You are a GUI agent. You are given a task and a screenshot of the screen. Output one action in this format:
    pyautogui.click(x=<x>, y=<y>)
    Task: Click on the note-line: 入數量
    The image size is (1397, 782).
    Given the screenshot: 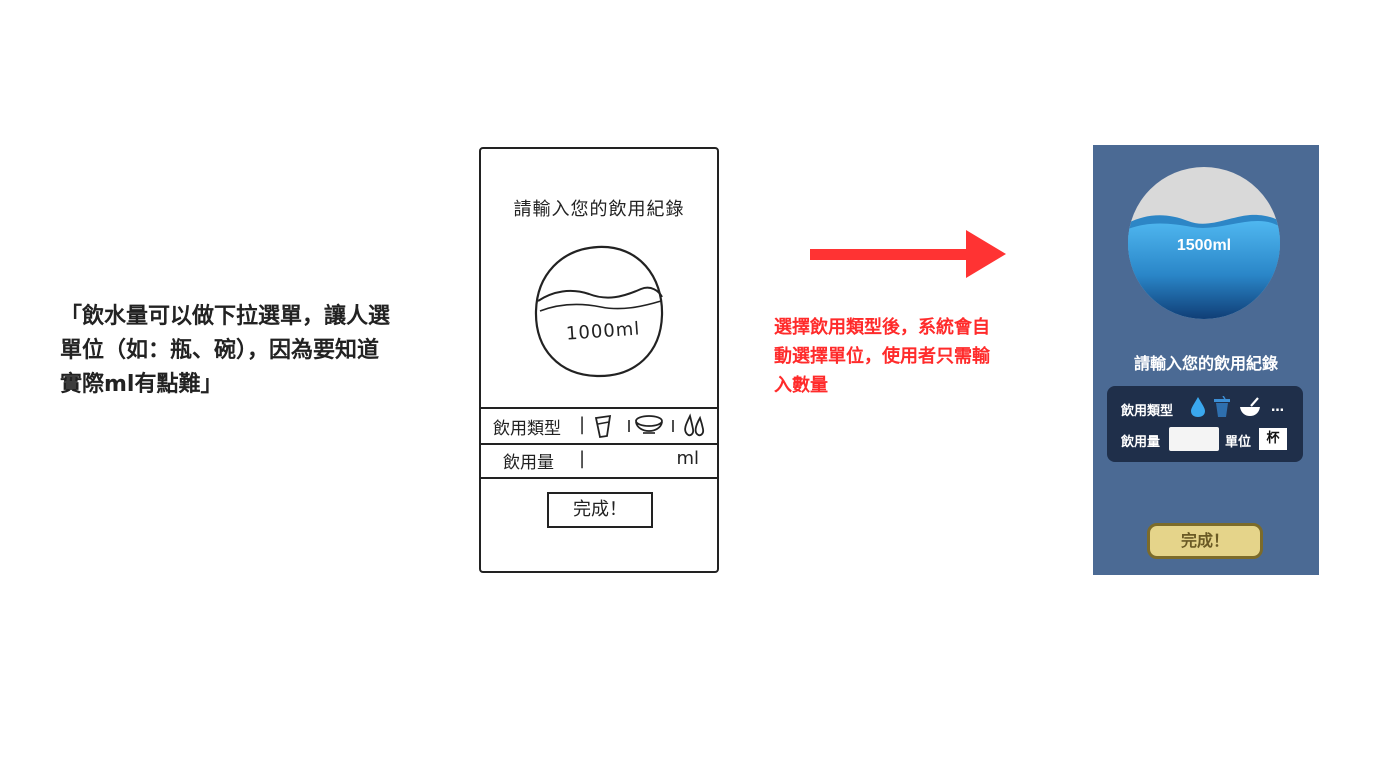 What is the action you would take?
    pyautogui.click(x=801, y=385)
    